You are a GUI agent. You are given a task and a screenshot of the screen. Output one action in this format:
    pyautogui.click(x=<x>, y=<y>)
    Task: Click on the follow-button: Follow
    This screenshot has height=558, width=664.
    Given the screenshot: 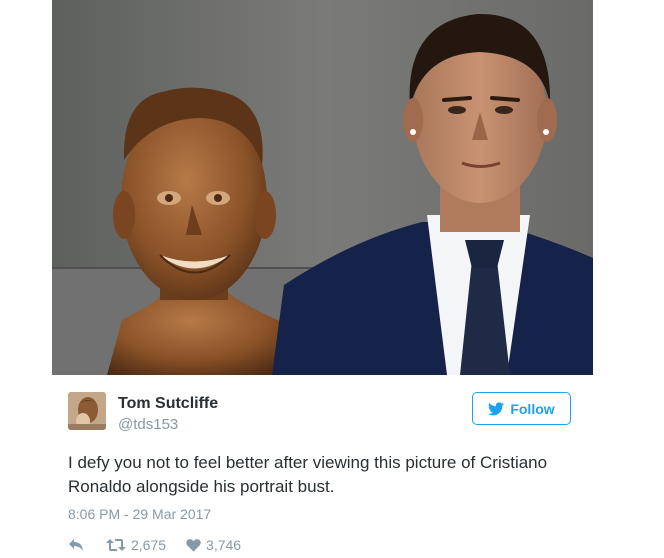 What is the action you would take?
    pyautogui.click(x=521, y=408)
    